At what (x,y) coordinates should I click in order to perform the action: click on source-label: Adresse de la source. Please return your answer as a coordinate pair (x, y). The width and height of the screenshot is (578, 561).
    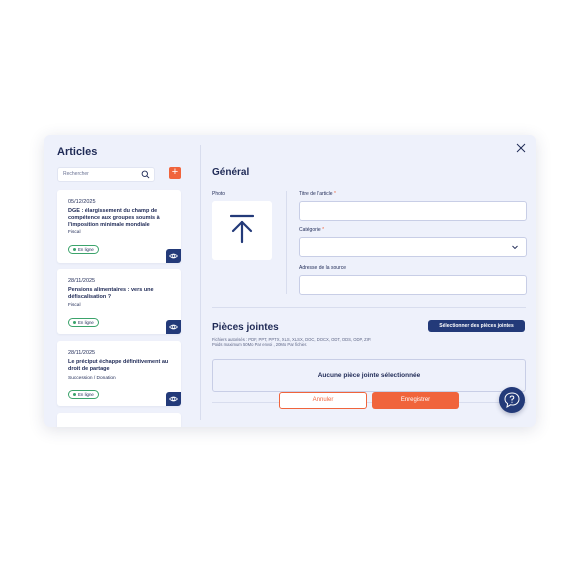
    Looking at the image, I should click on (322, 268).